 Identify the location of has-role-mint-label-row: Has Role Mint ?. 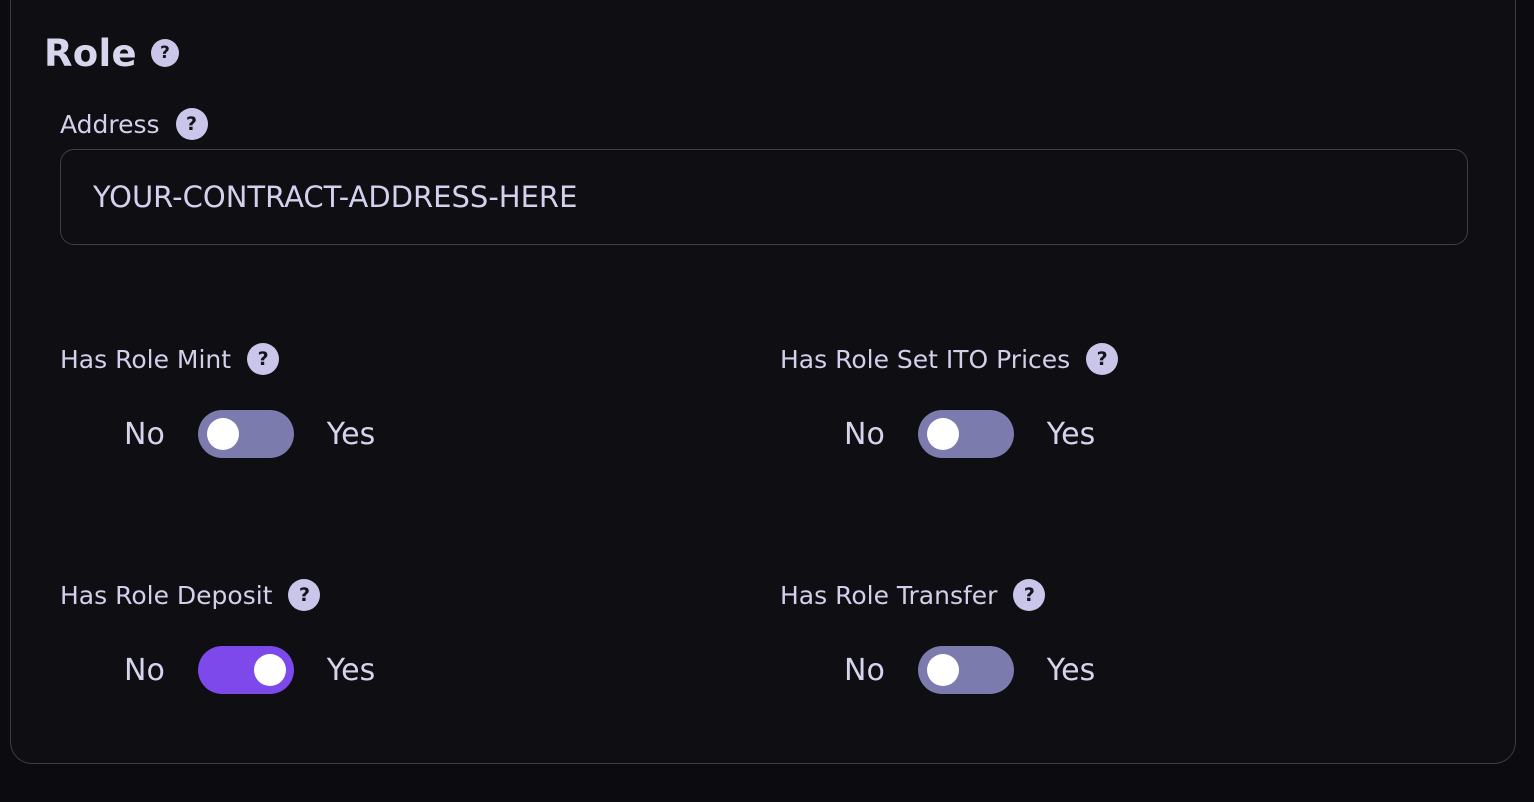
(170, 359).